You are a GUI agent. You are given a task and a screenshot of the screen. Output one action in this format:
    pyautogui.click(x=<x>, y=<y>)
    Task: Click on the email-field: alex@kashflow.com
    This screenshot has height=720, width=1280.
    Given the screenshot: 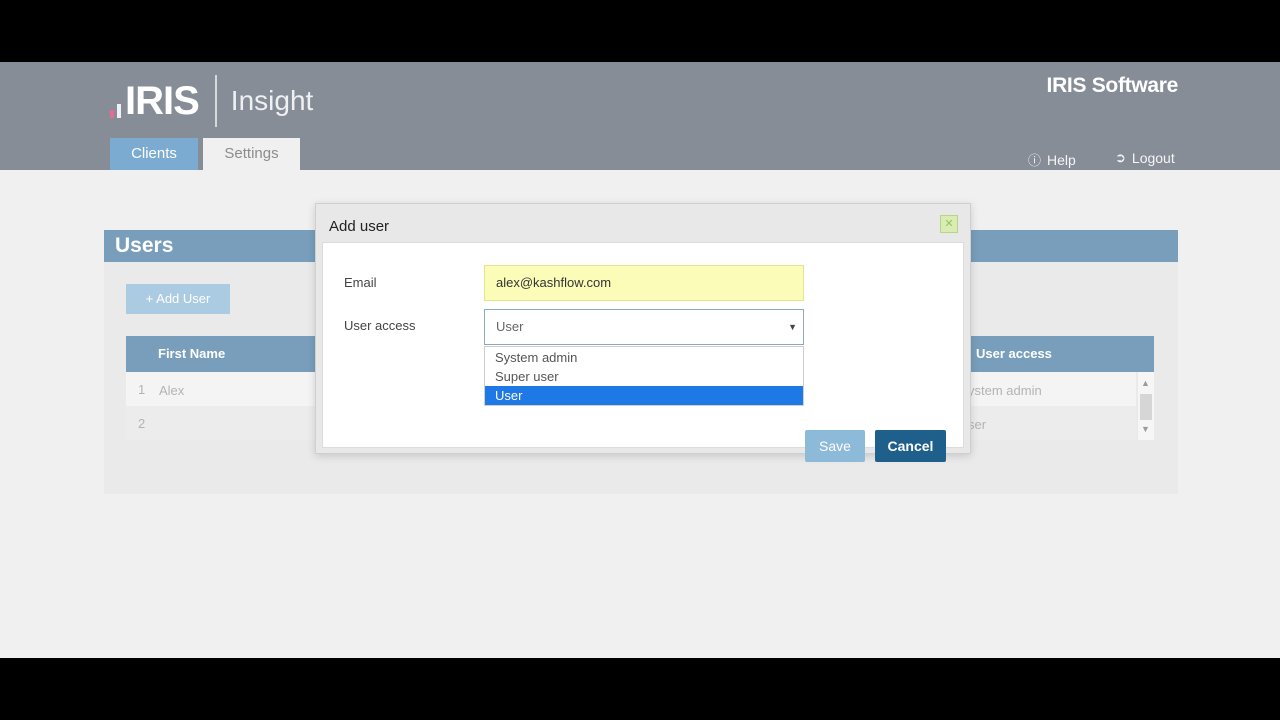 What is the action you would take?
    pyautogui.click(x=644, y=283)
    